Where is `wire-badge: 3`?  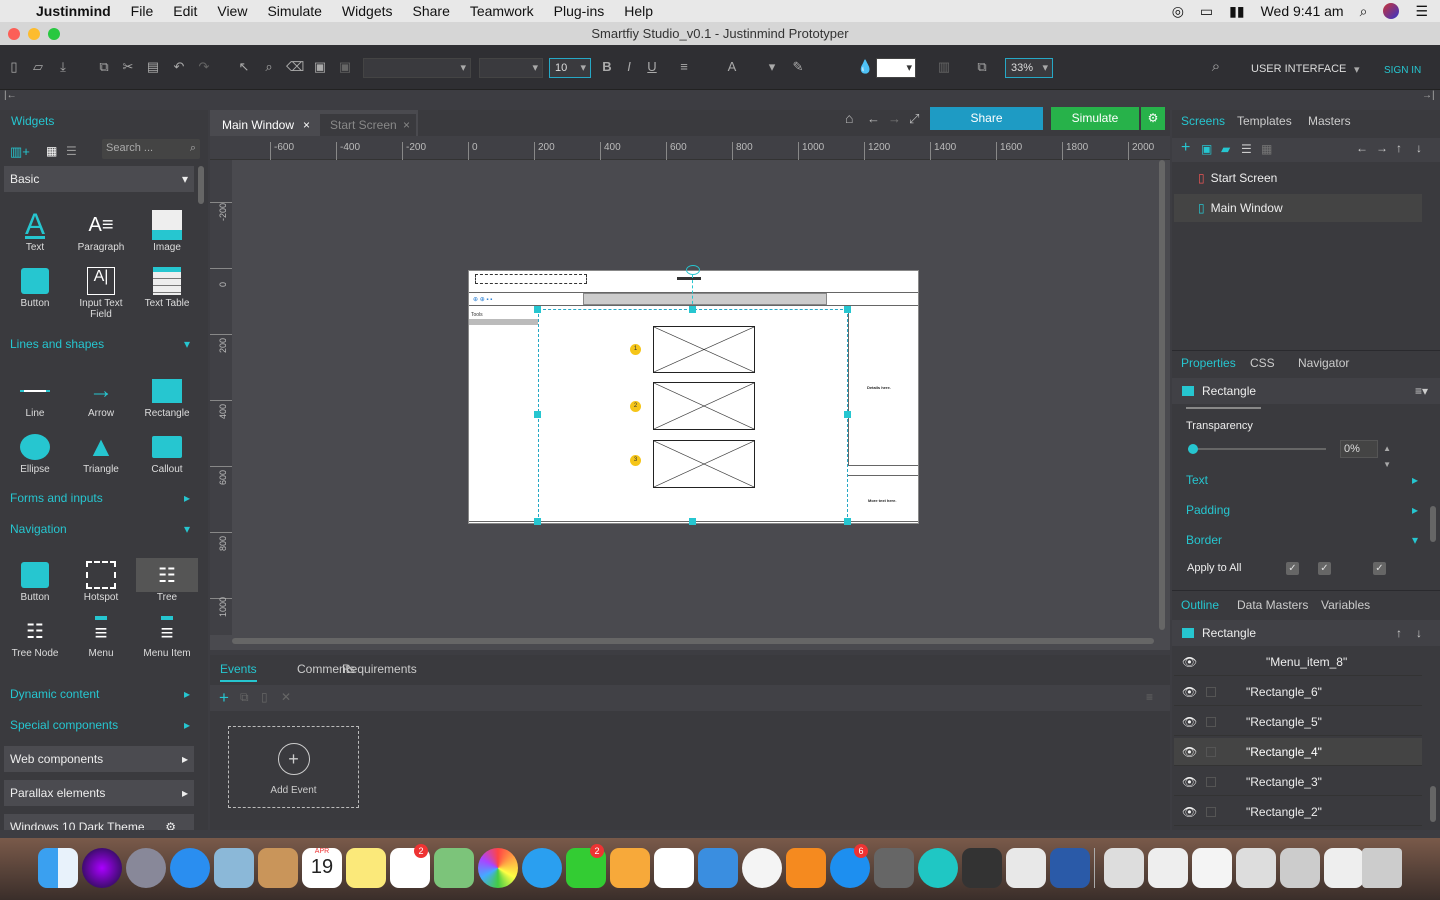
wire-badge: 3 is located at coordinates (635, 460).